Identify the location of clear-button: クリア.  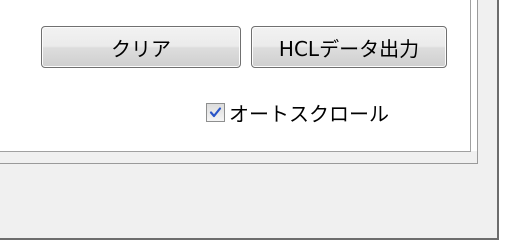
(141, 47).